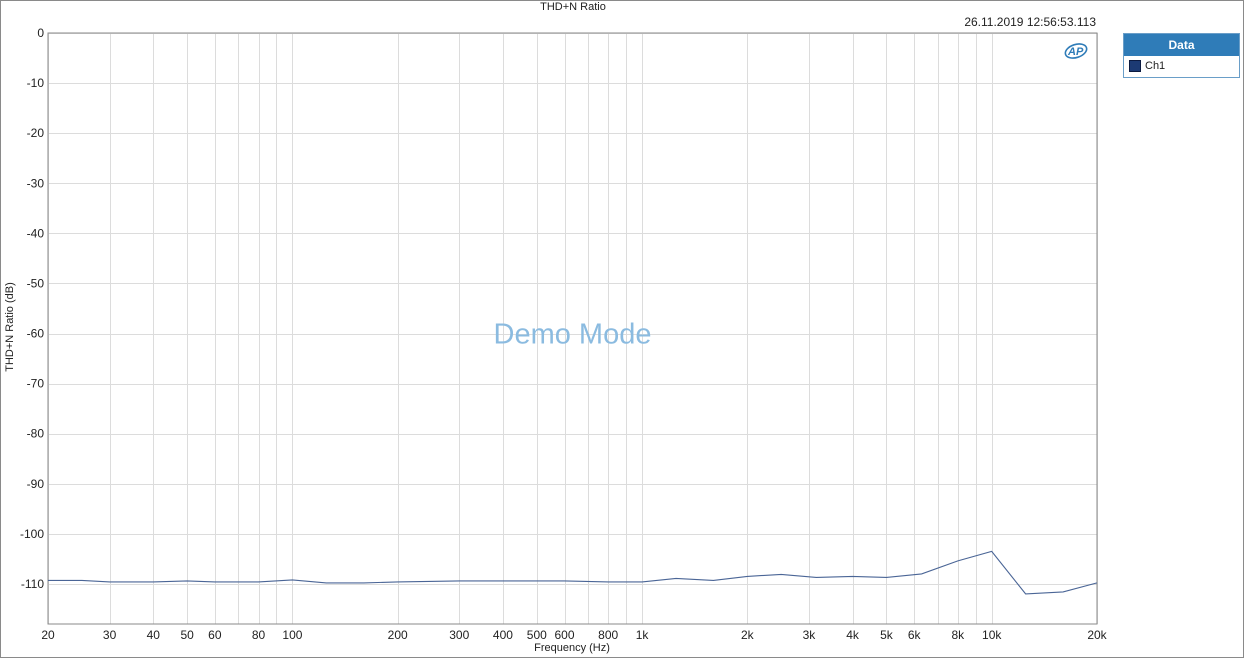 This screenshot has height=658, width=1244. What do you see at coordinates (573, 335) in the screenshot?
I see `watermark: Demo Mode` at bounding box center [573, 335].